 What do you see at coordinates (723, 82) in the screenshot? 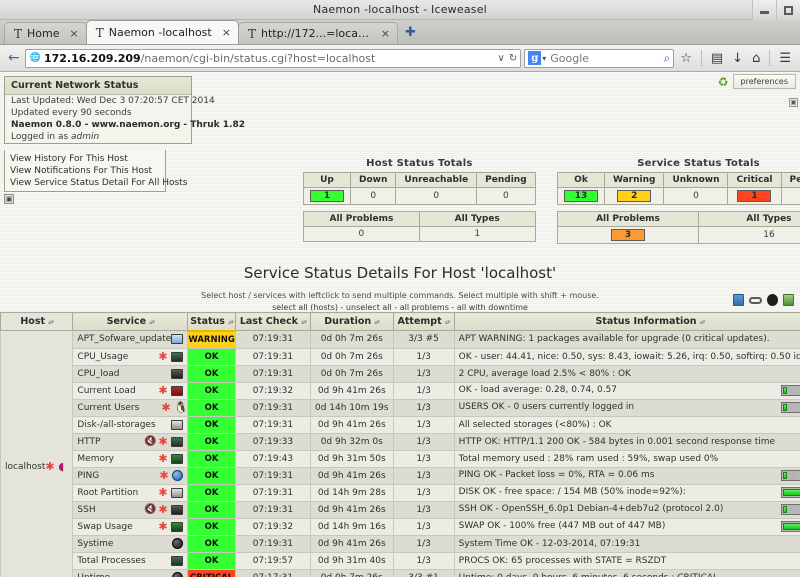
I see `recycle-icon: ♻` at bounding box center [723, 82].